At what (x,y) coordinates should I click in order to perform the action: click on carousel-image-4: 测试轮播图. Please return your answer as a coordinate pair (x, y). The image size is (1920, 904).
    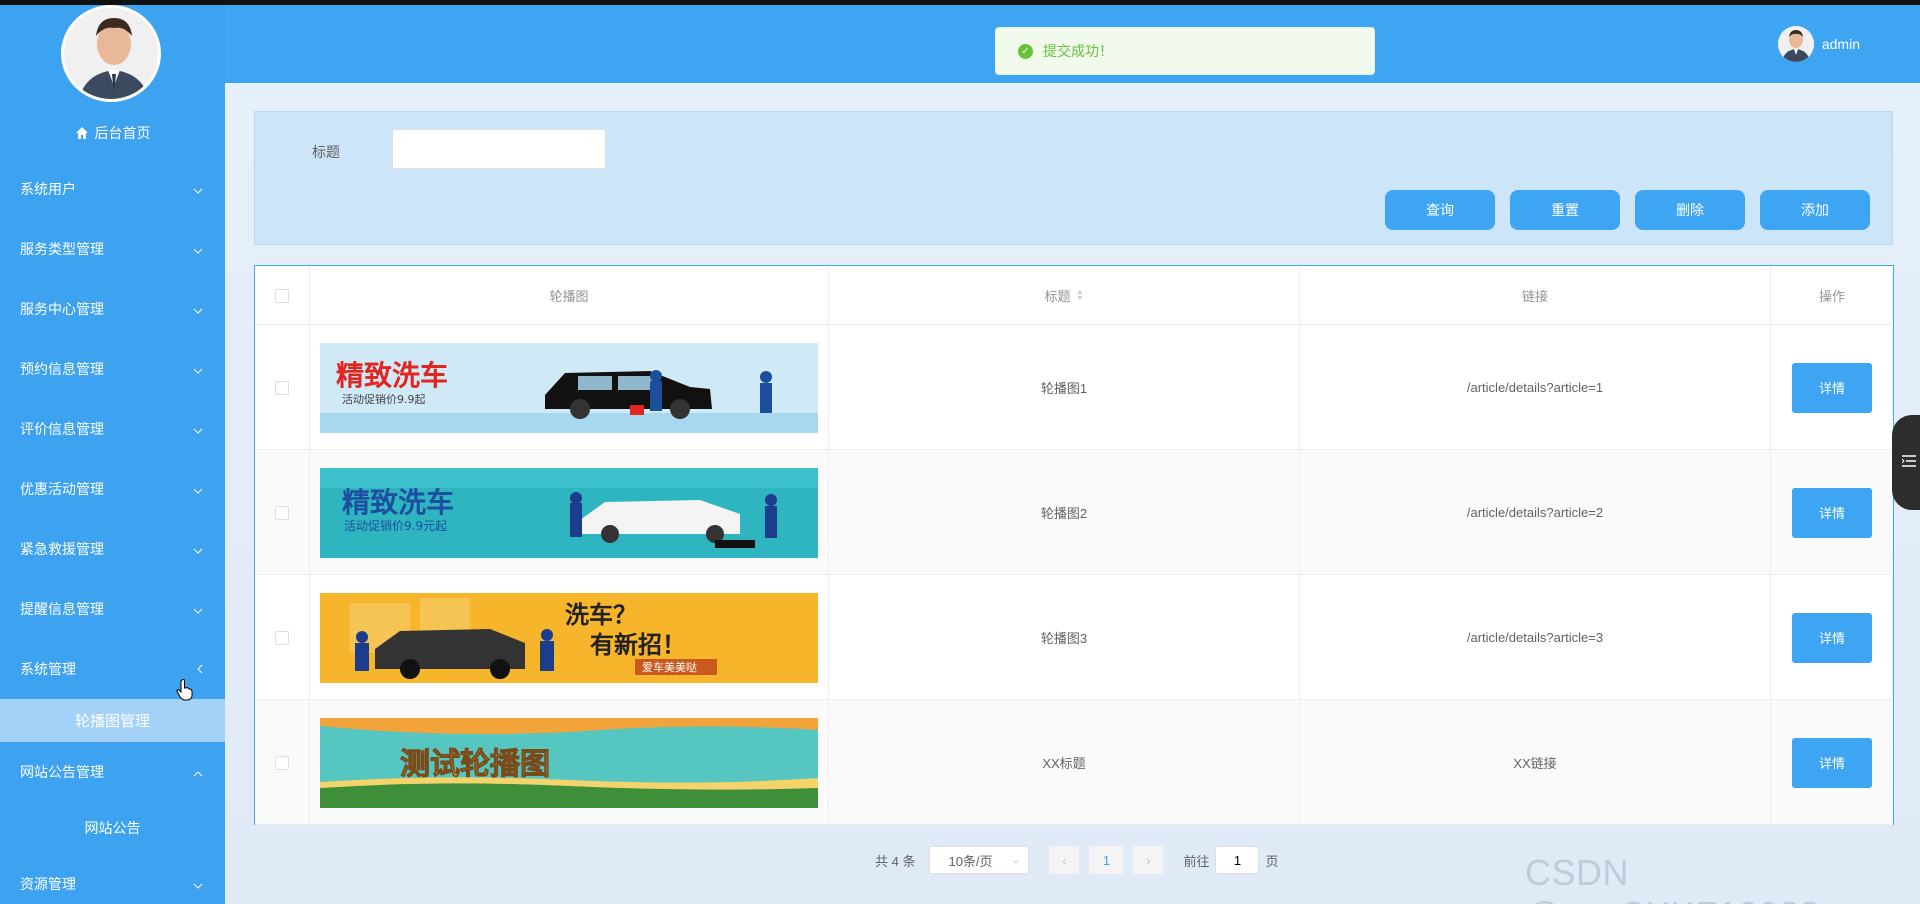
    Looking at the image, I should click on (569, 762).